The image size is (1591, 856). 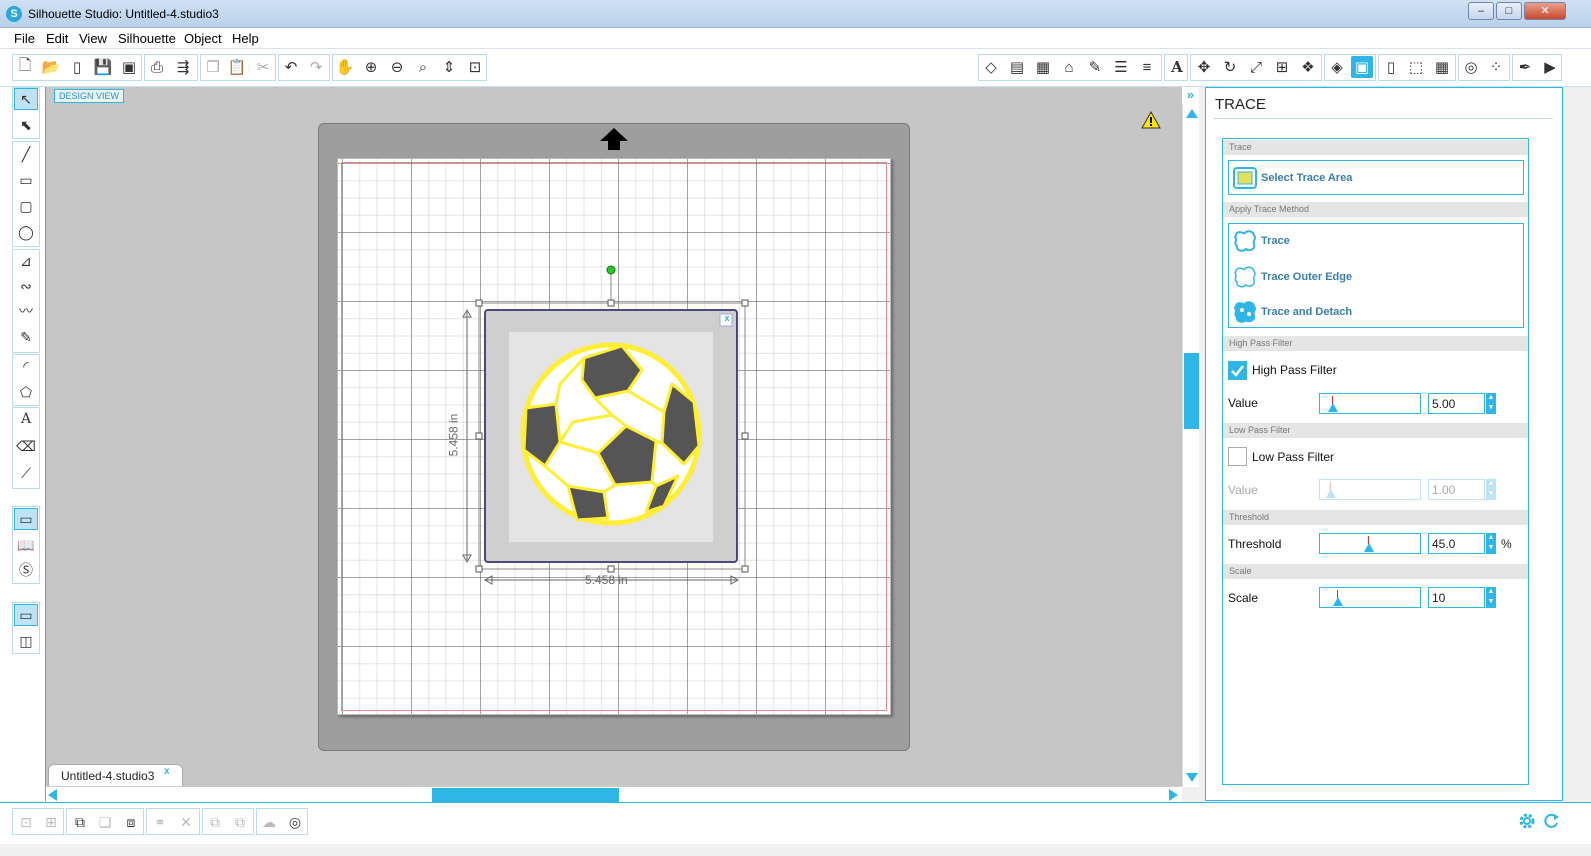 What do you see at coordinates (991, 67) in the screenshot?
I see `page-setup-icon: ◇` at bounding box center [991, 67].